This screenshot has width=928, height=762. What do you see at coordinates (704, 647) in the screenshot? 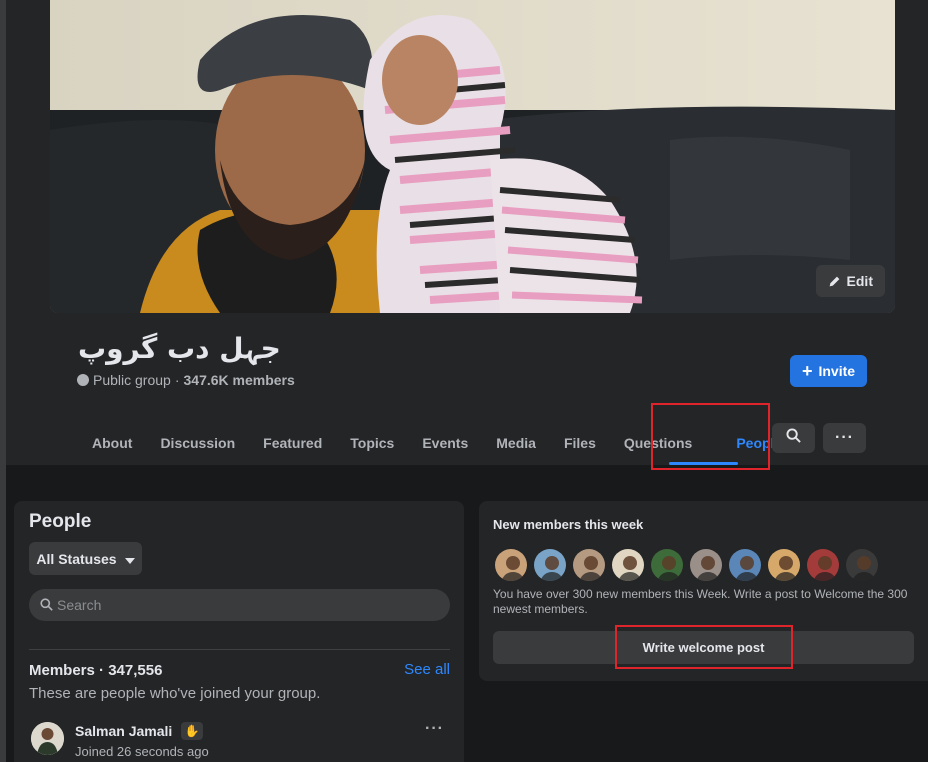
I see `highlight-welcome-button` at bounding box center [704, 647].